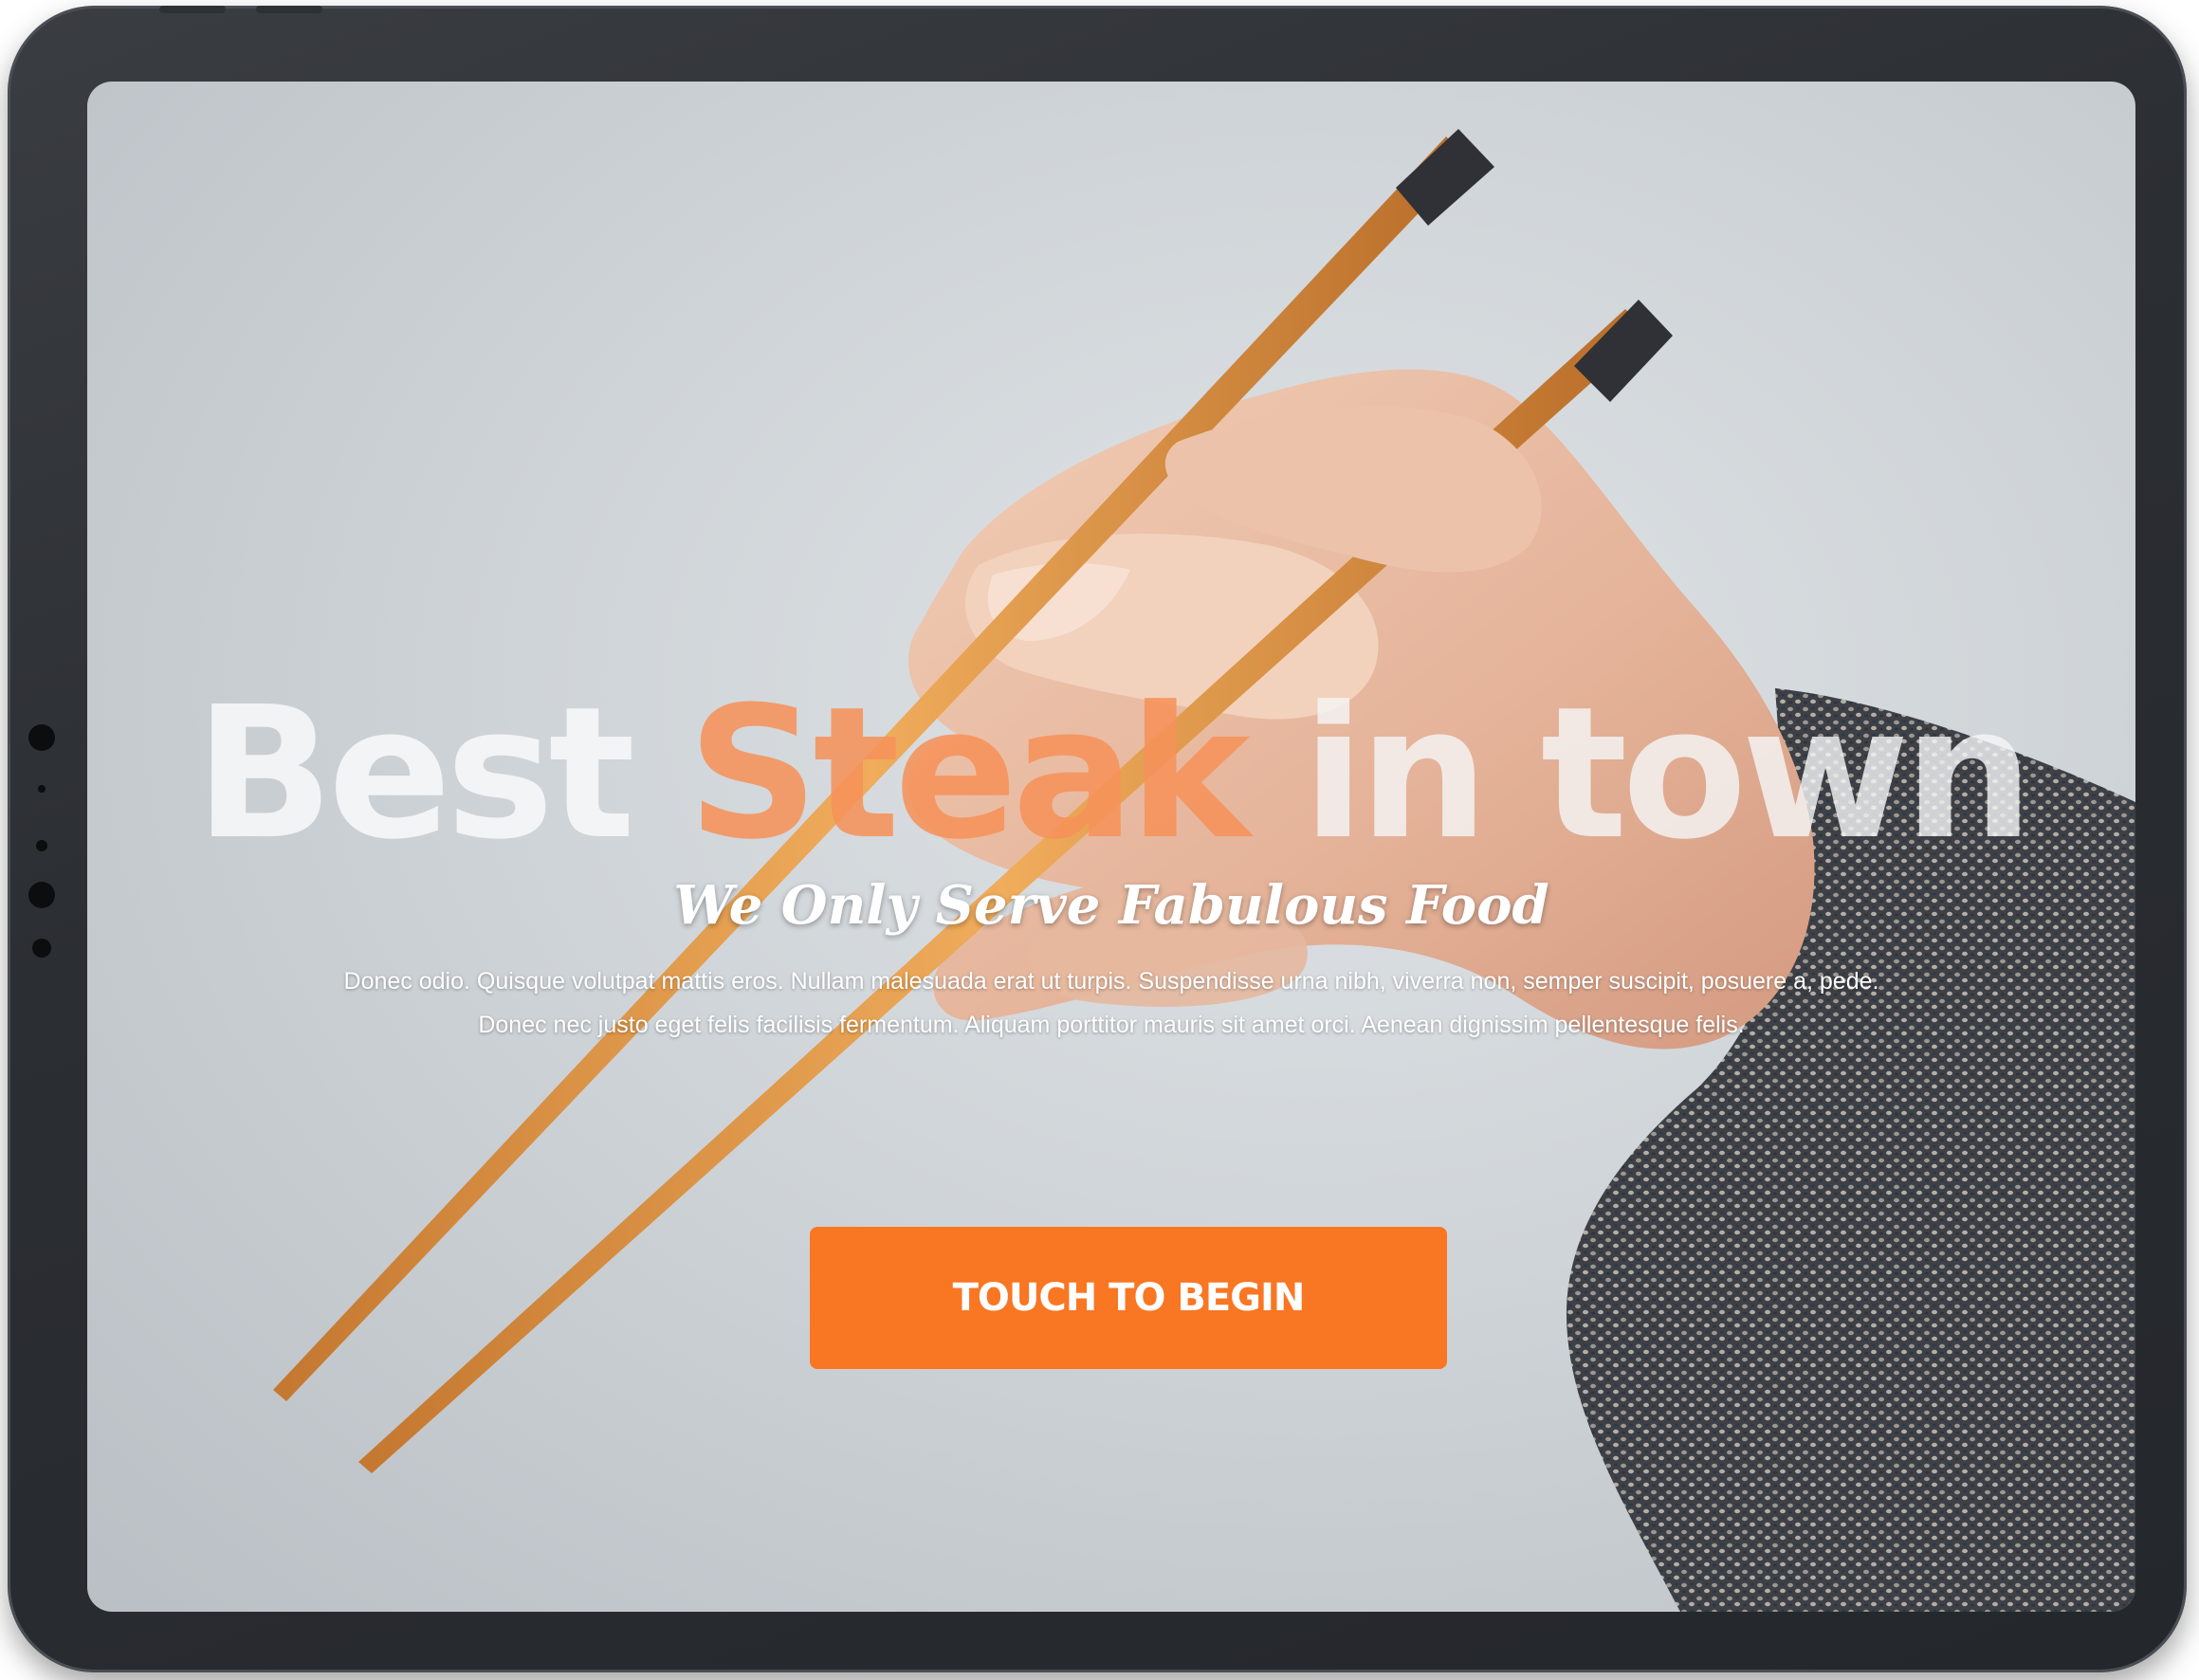  I want to click on volume-button, so click(192, 9).